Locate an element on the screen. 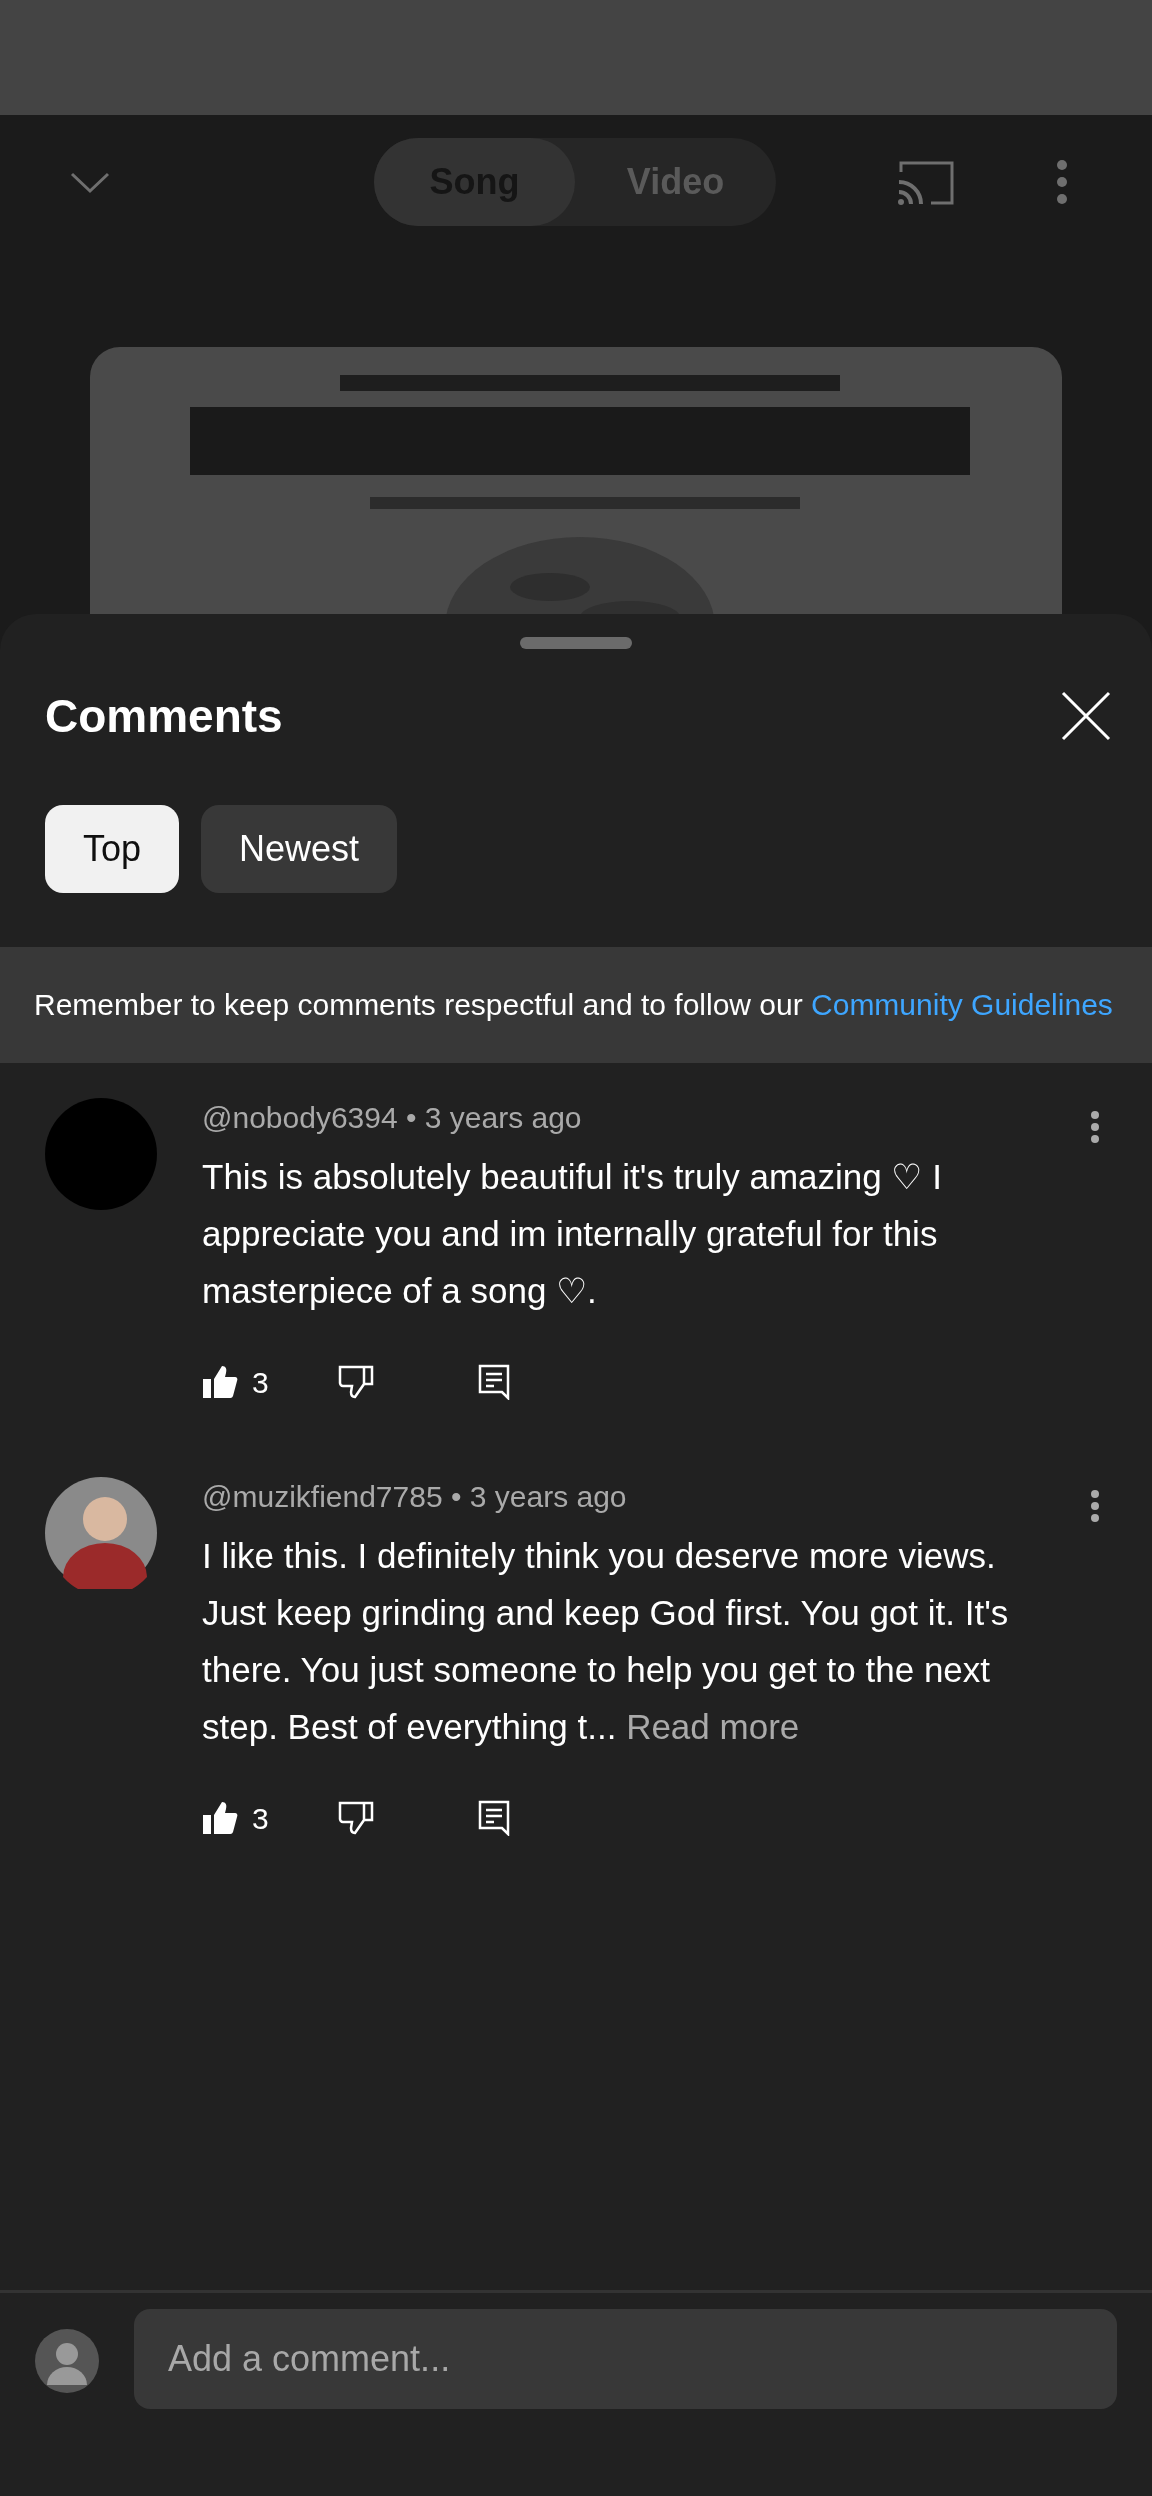 The height and width of the screenshot is (2496, 1152). comment-byline: @muzikfiend7785 • 3 years ago is located at coordinates (414, 1497).